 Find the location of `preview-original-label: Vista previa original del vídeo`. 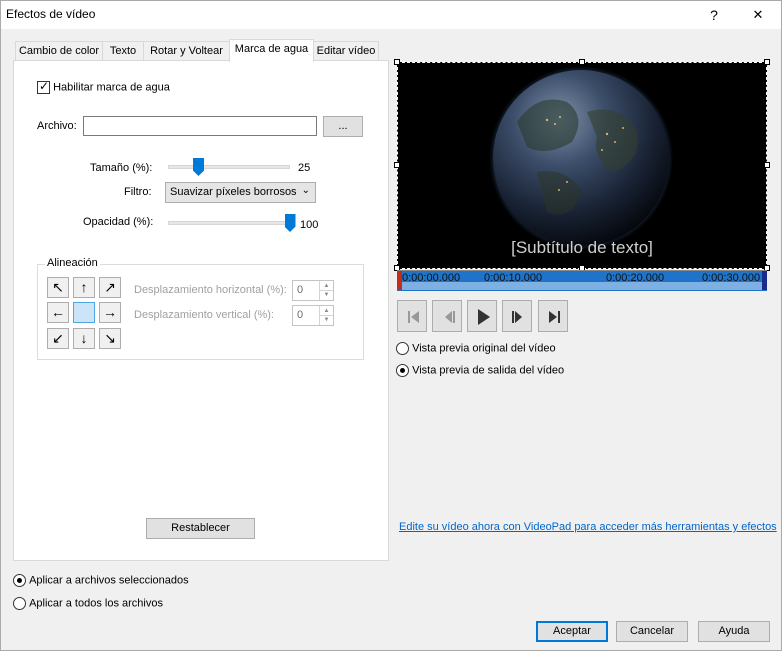

preview-original-label: Vista previa original del vídeo is located at coordinates (484, 348).